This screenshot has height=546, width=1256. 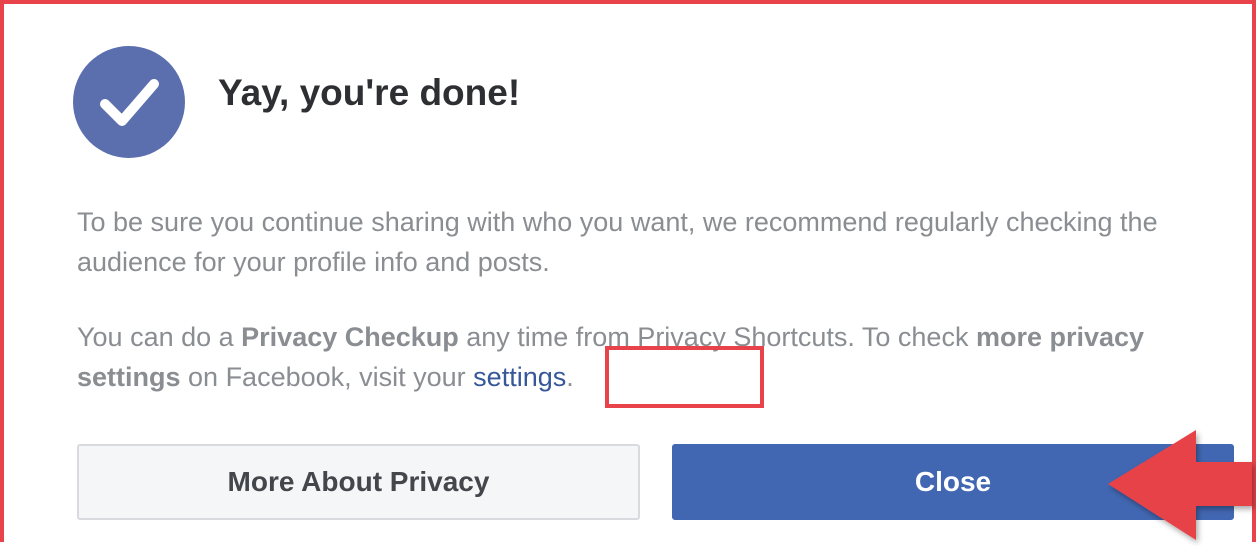 What do you see at coordinates (519, 377) in the screenshot?
I see `settings-link: settings` at bounding box center [519, 377].